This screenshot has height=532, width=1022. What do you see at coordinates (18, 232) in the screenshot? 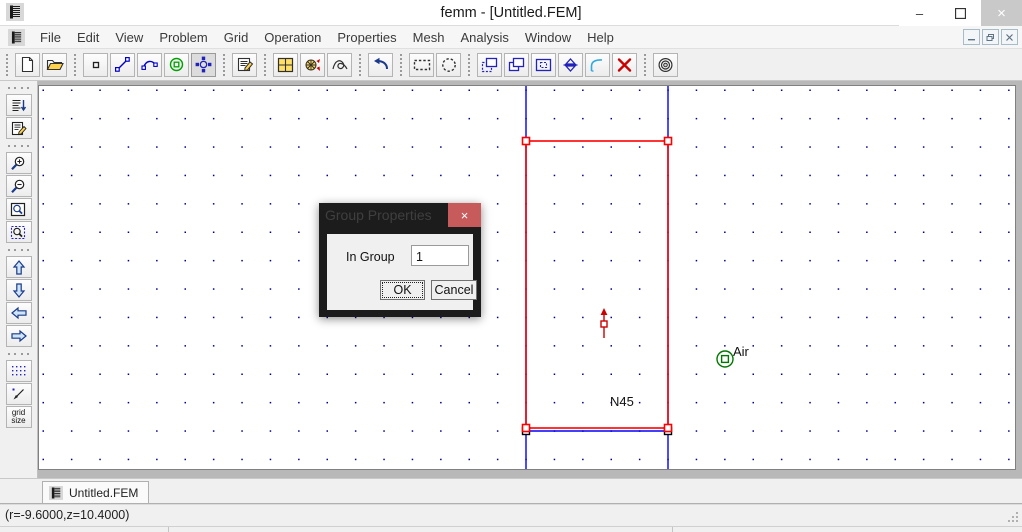
I see `zoom-window-icon` at bounding box center [18, 232].